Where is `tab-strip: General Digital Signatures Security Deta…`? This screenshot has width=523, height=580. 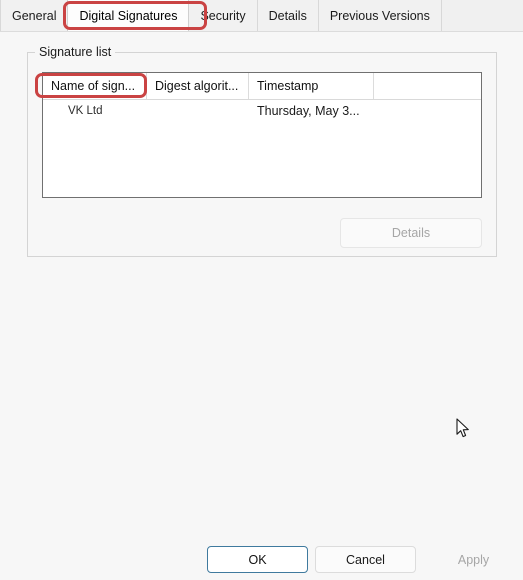 tab-strip: General Digital Signatures Security Deta… is located at coordinates (261, 16).